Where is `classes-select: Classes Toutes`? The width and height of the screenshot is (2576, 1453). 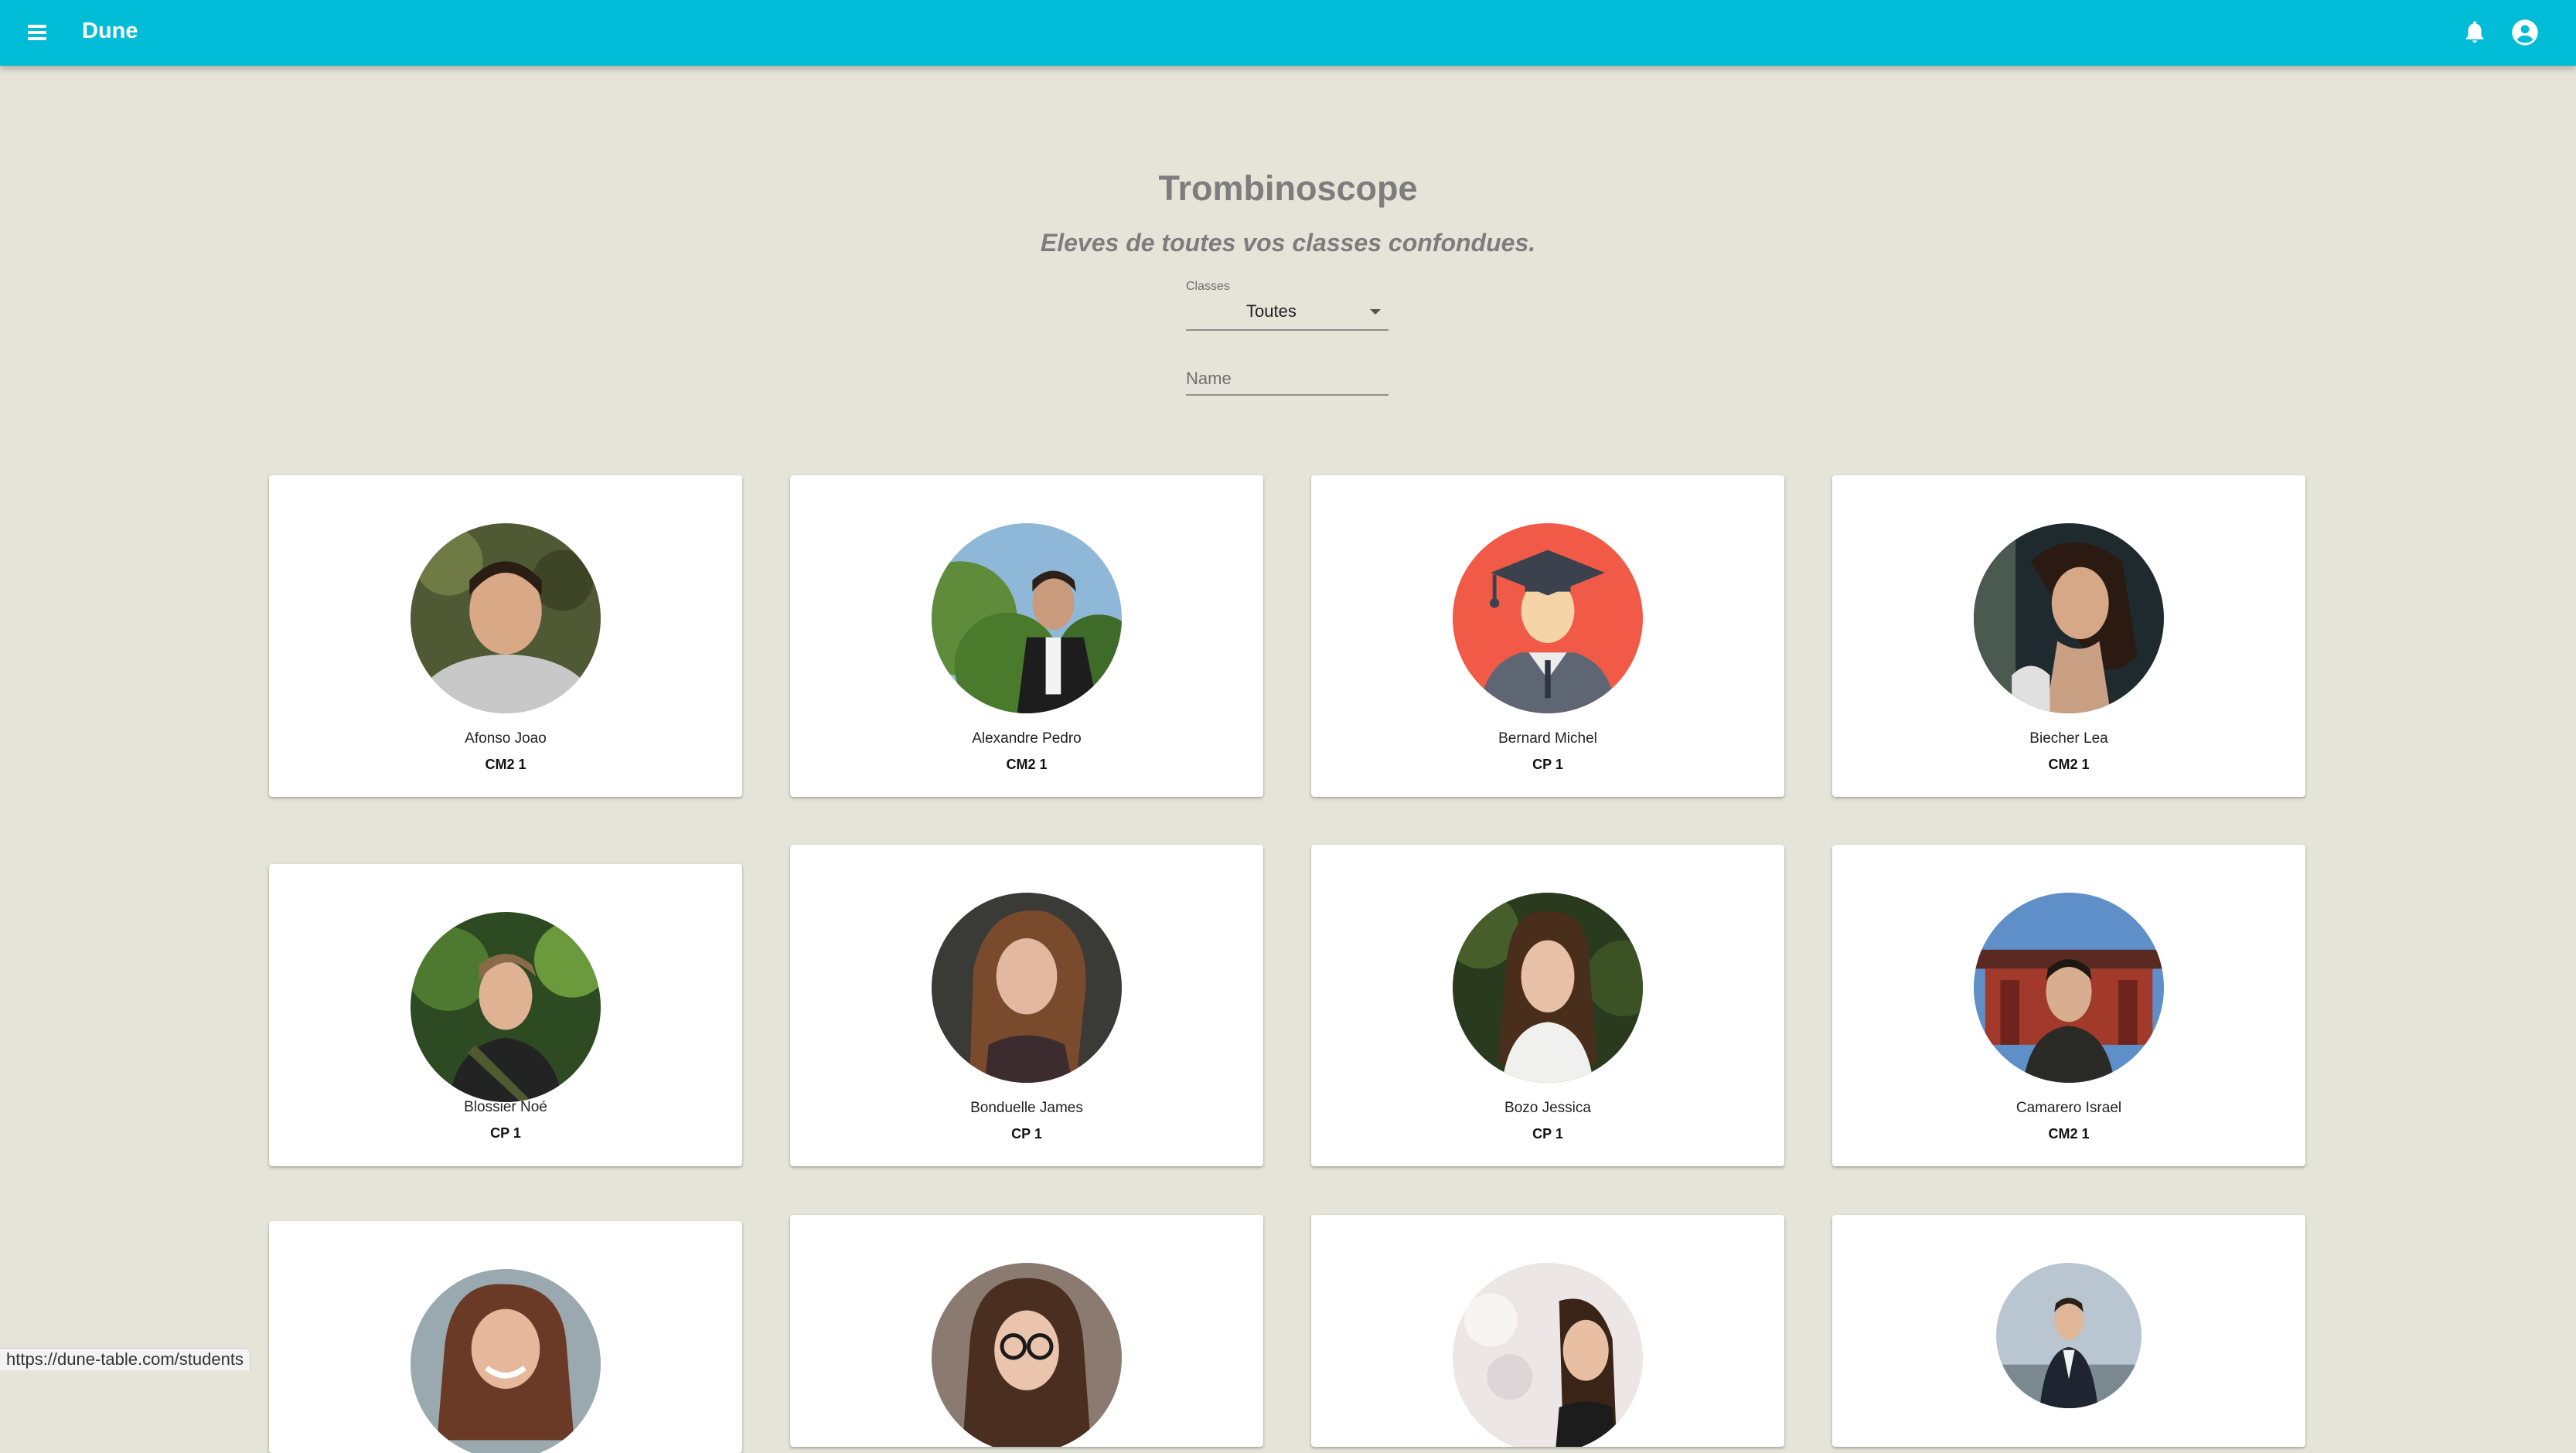
classes-select: Classes Toutes is located at coordinates (1287, 305).